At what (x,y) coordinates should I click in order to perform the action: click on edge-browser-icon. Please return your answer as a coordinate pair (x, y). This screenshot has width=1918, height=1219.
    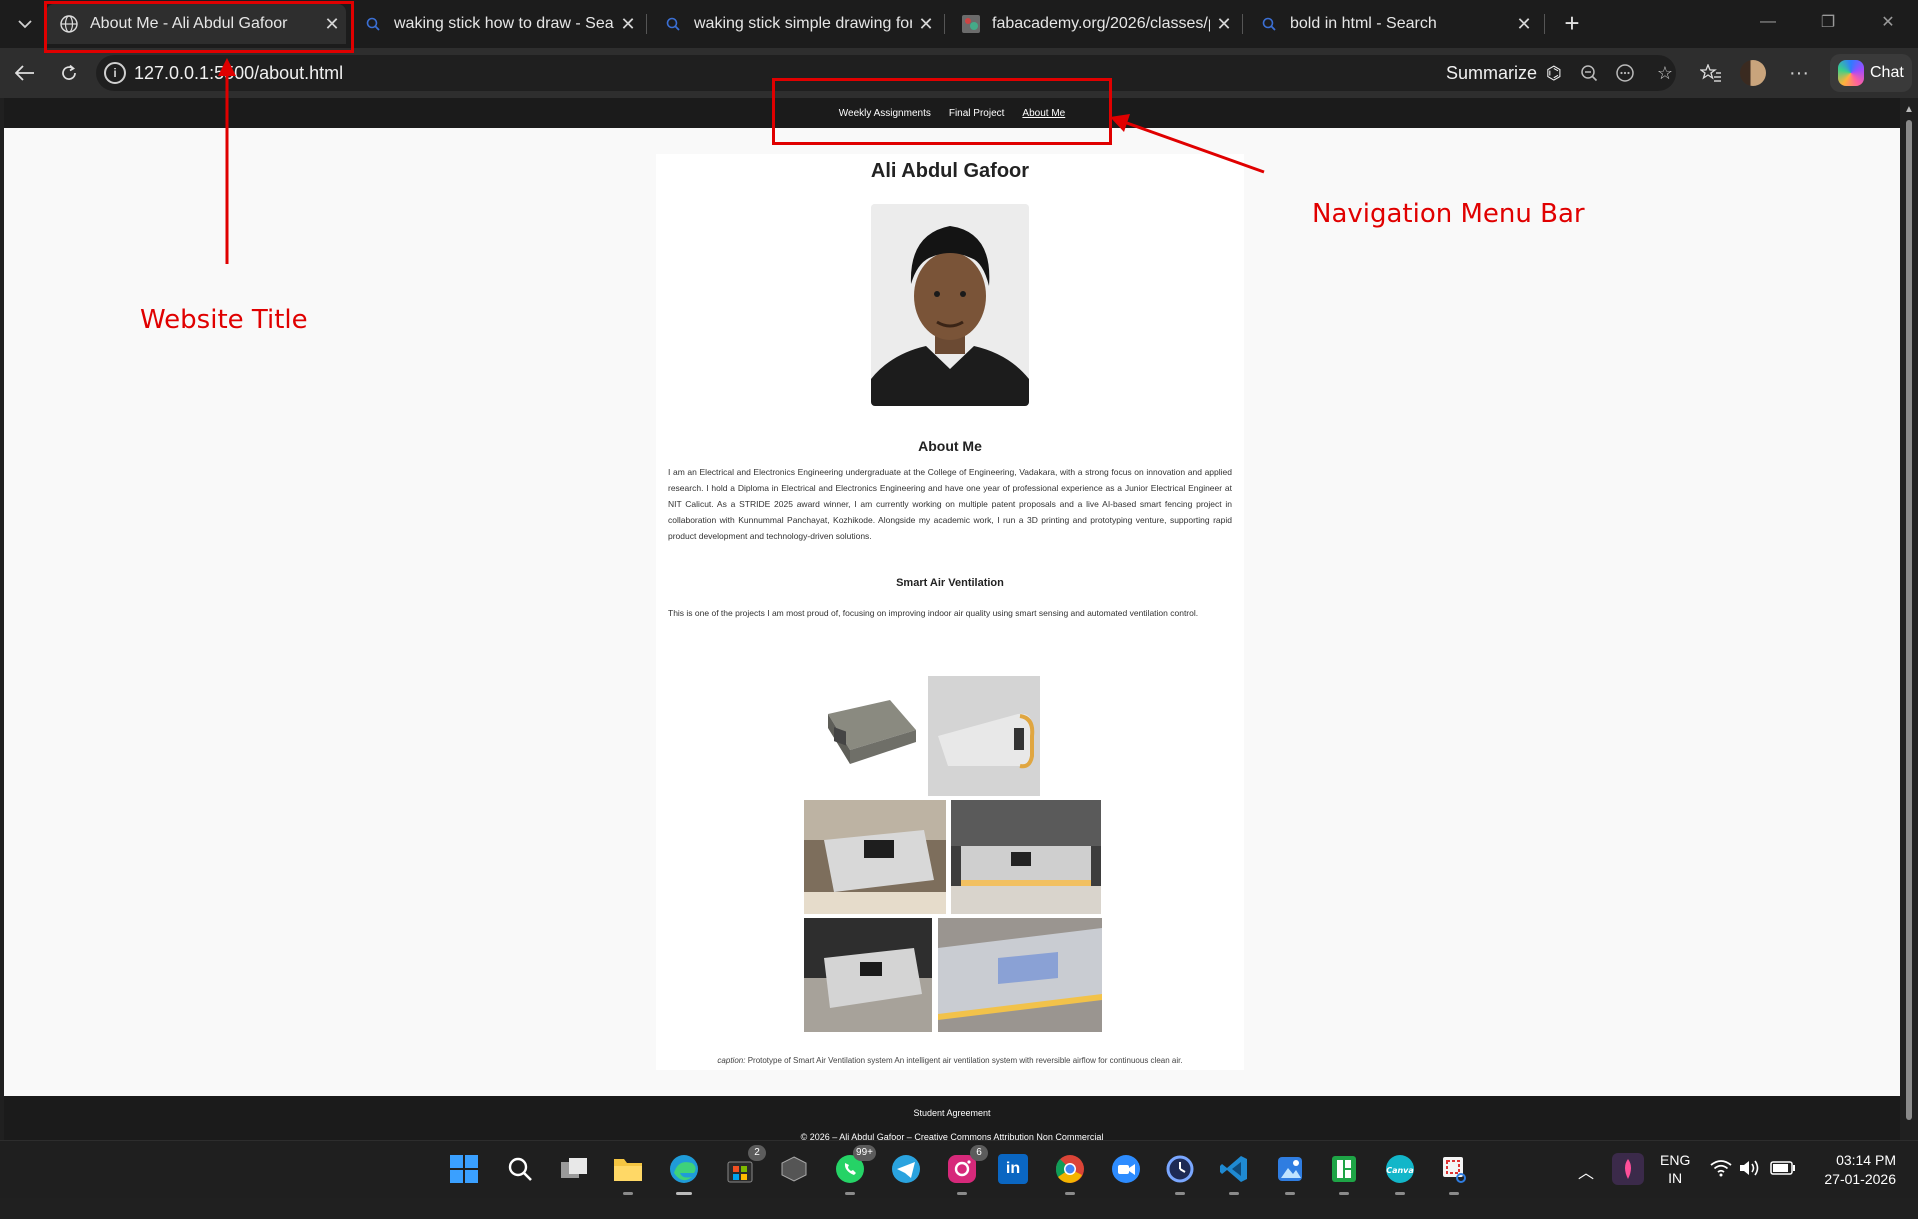
    Looking at the image, I should click on (684, 1173).